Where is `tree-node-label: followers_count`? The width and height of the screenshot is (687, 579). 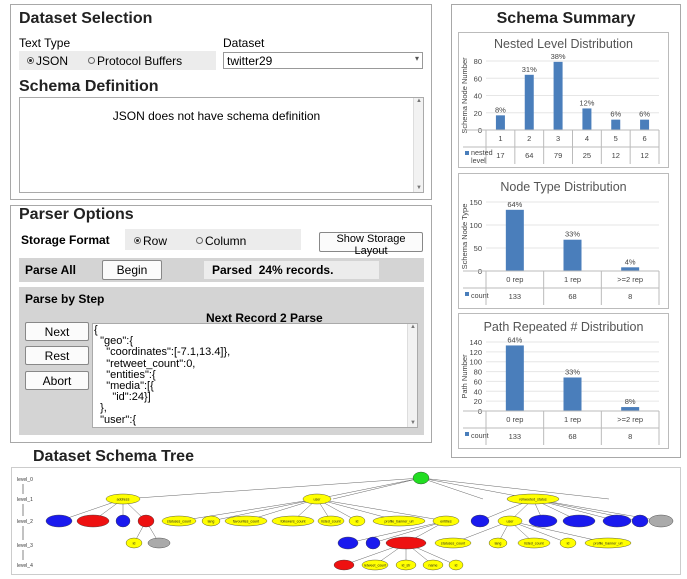
tree-node-label: followers_count is located at coordinates (293, 521).